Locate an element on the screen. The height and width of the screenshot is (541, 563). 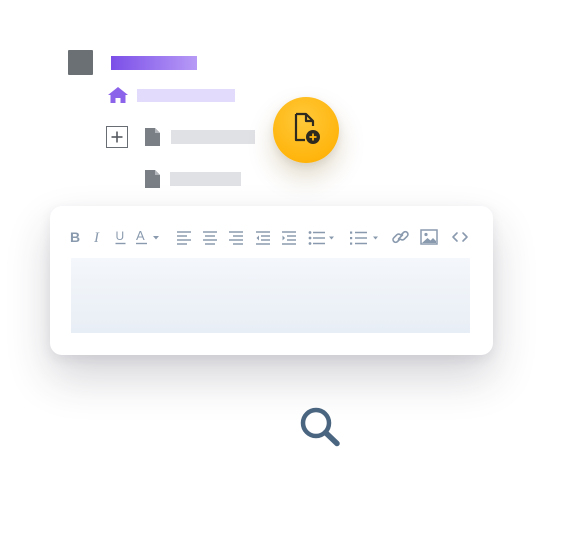
svg-text: B is located at coordinates (75, 237).